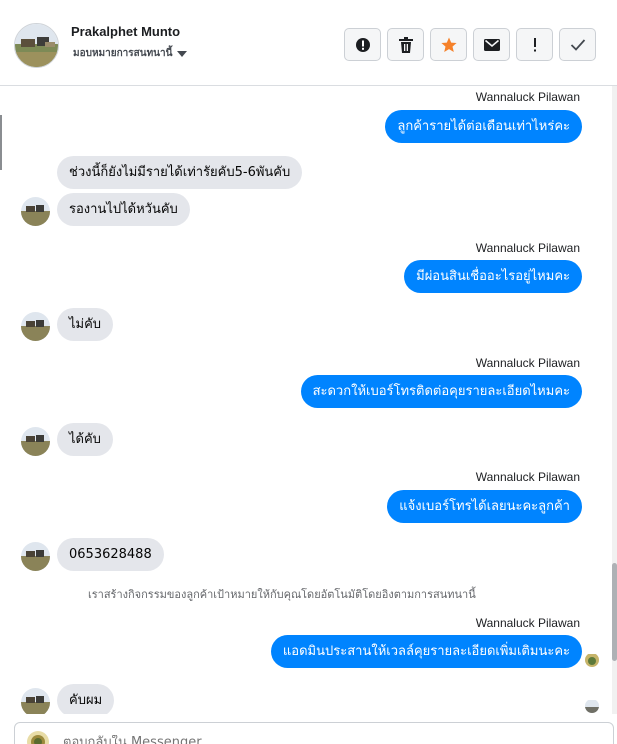  I want to click on assign-conversation-dropdown: มอบหมายการสนทนานี้, so click(130, 53).